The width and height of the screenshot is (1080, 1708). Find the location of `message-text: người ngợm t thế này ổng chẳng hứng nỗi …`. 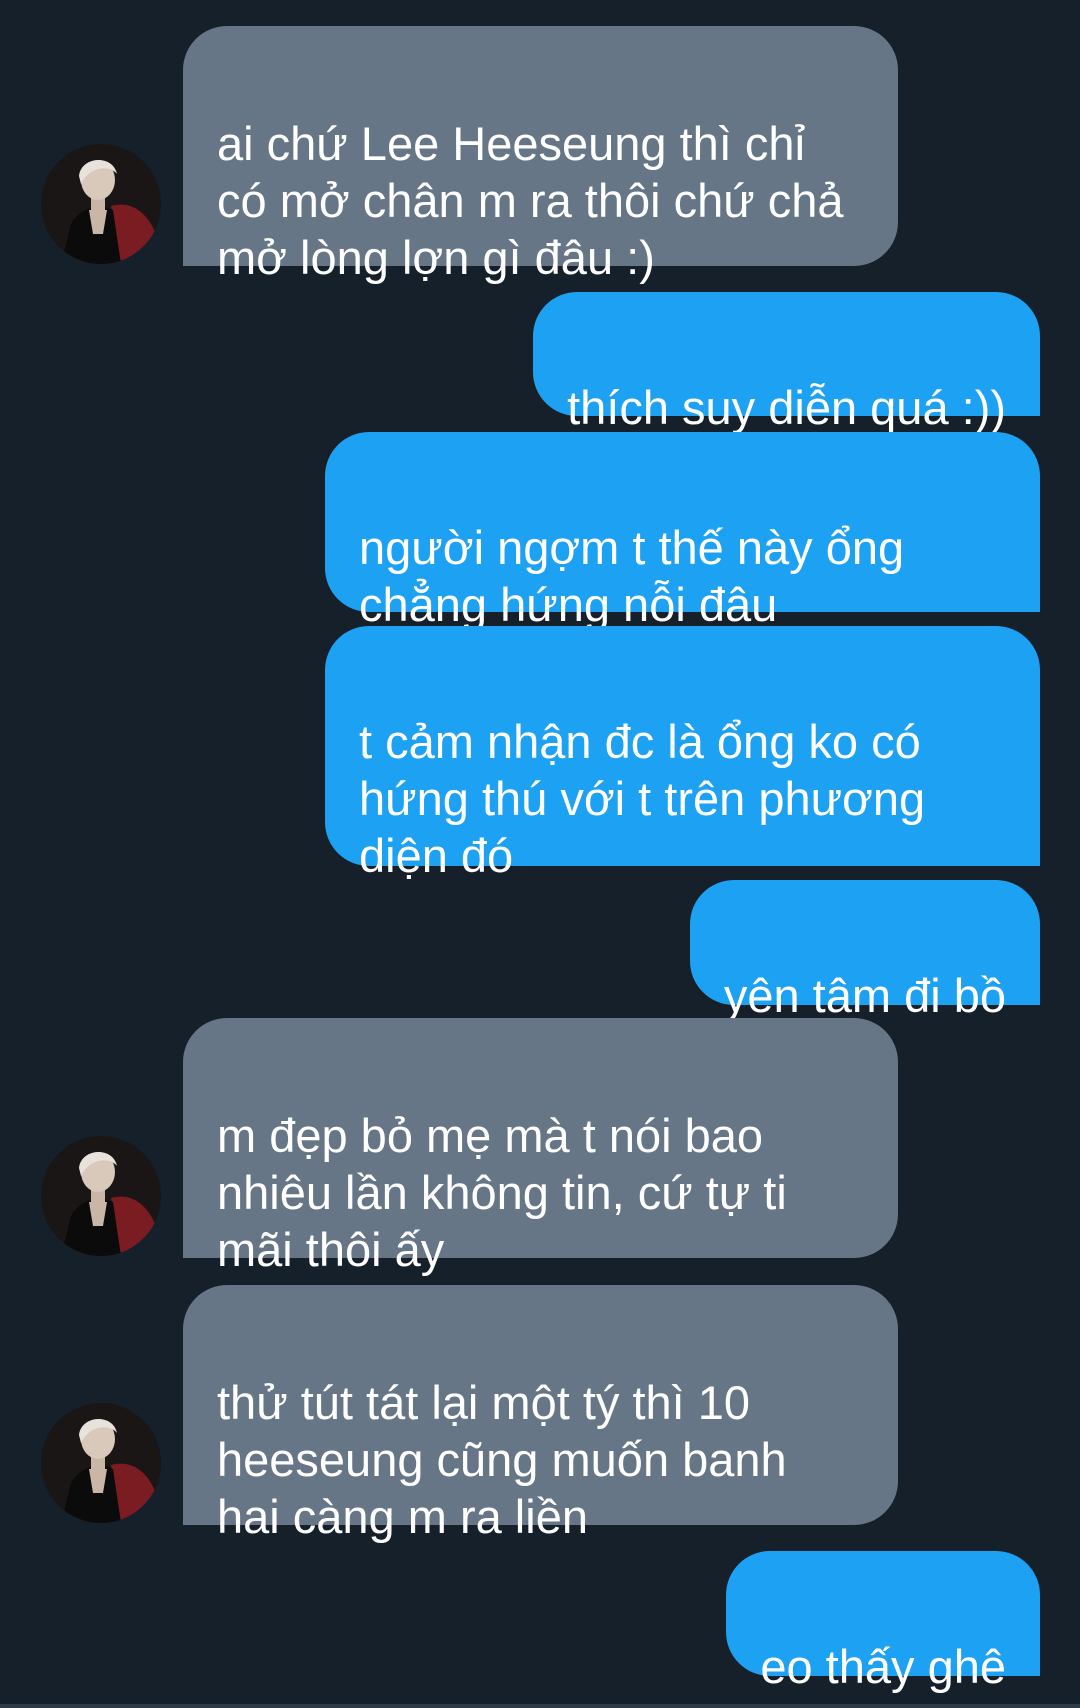

message-text: người ngợm t thế này ổng chẳng hứng nỗi … is located at coordinates (632, 576).